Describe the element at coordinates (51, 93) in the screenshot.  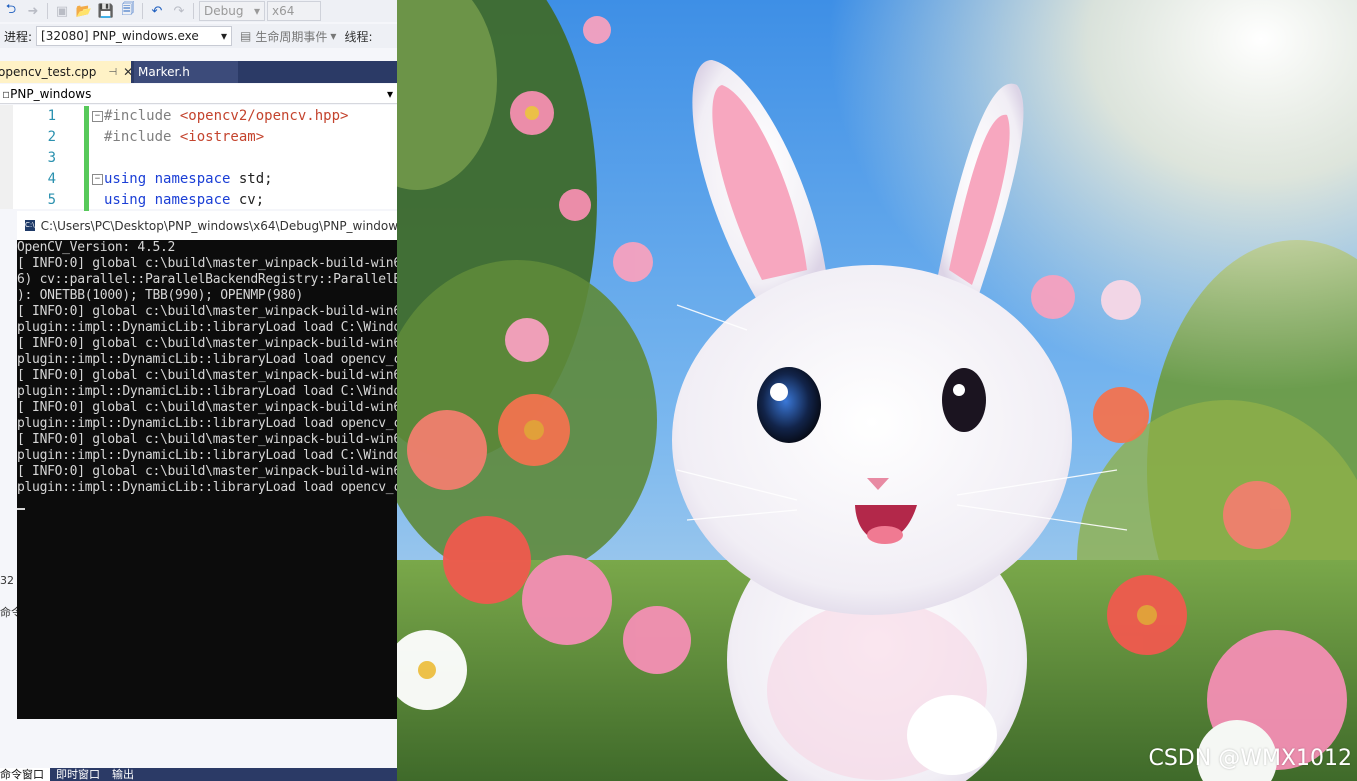
I see `scope-label: PNP_windows` at that location.